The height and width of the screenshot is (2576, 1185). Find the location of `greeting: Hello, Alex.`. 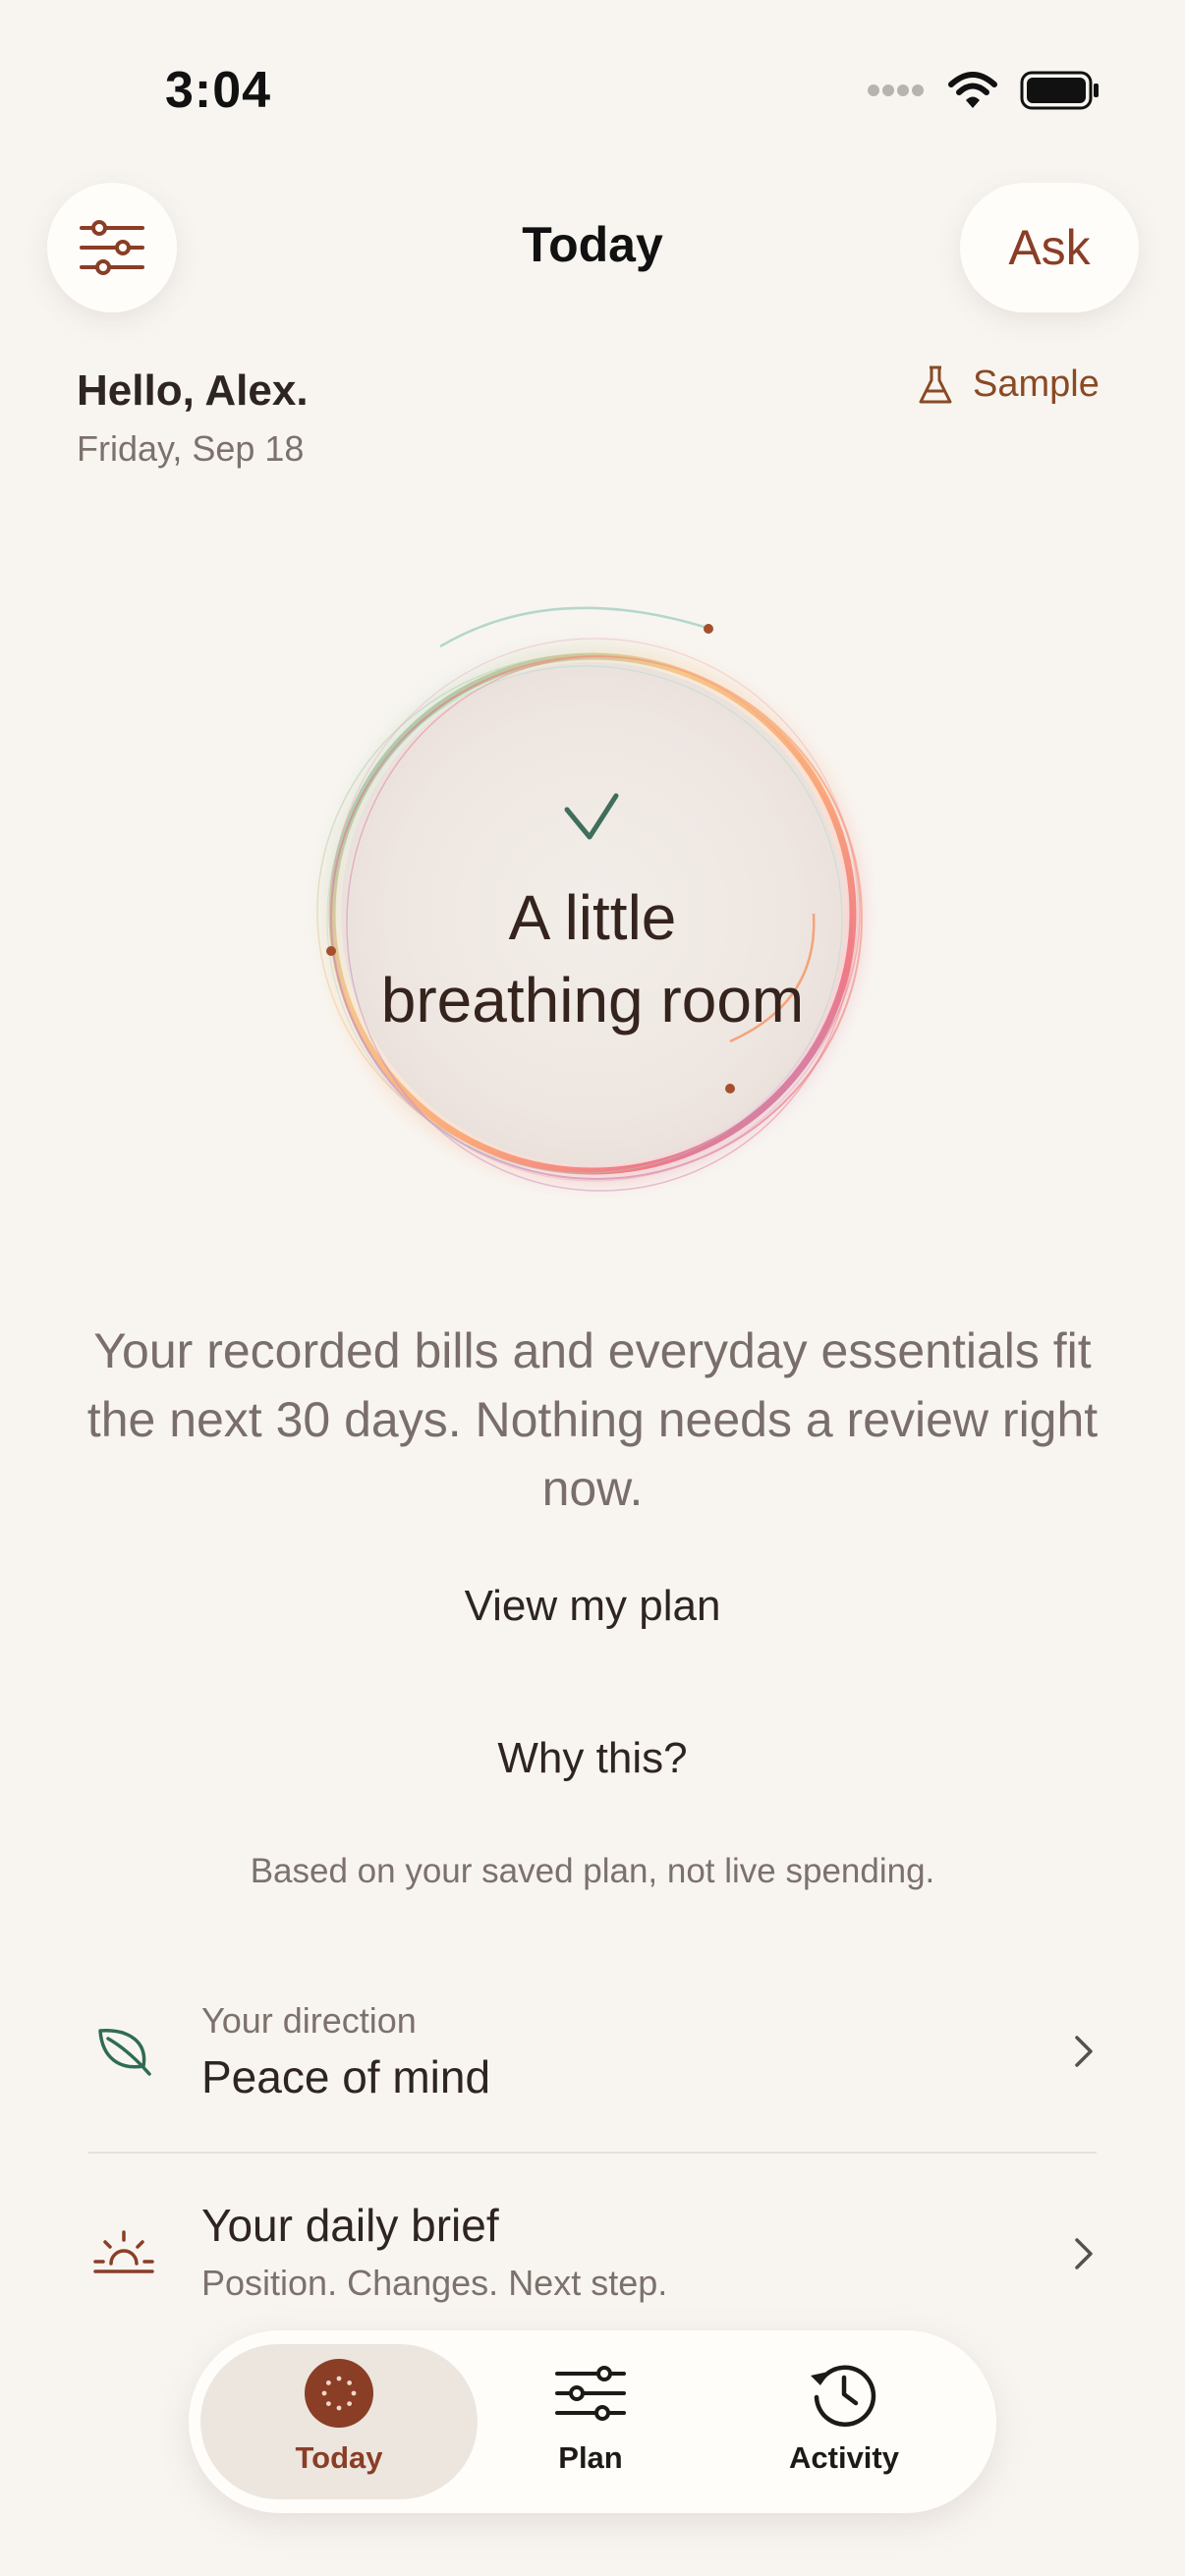

greeting: Hello, Alex. is located at coordinates (193, 390).